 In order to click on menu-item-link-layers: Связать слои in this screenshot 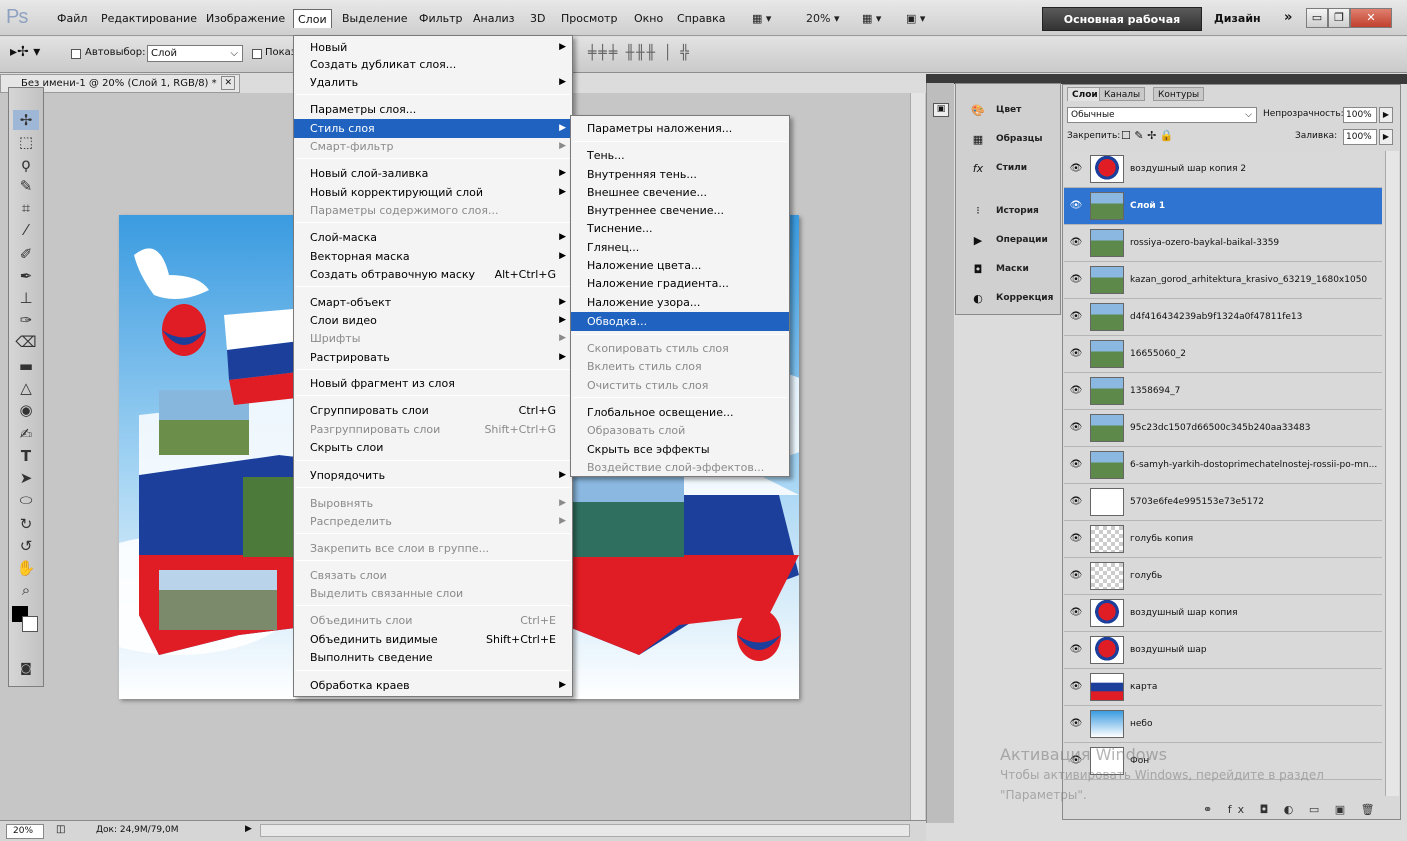, I will do `click(433, 575)`.